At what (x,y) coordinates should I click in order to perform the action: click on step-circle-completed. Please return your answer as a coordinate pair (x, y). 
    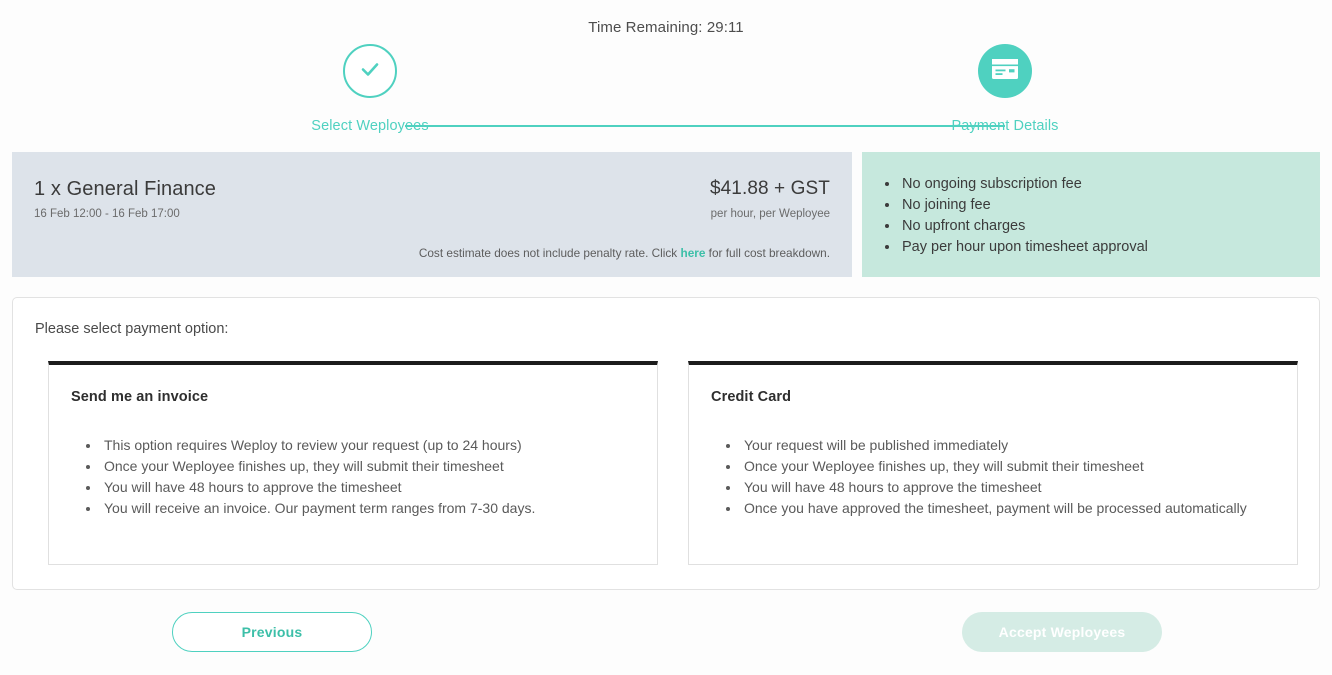
    Looking at the image, I should click on (370, 71).